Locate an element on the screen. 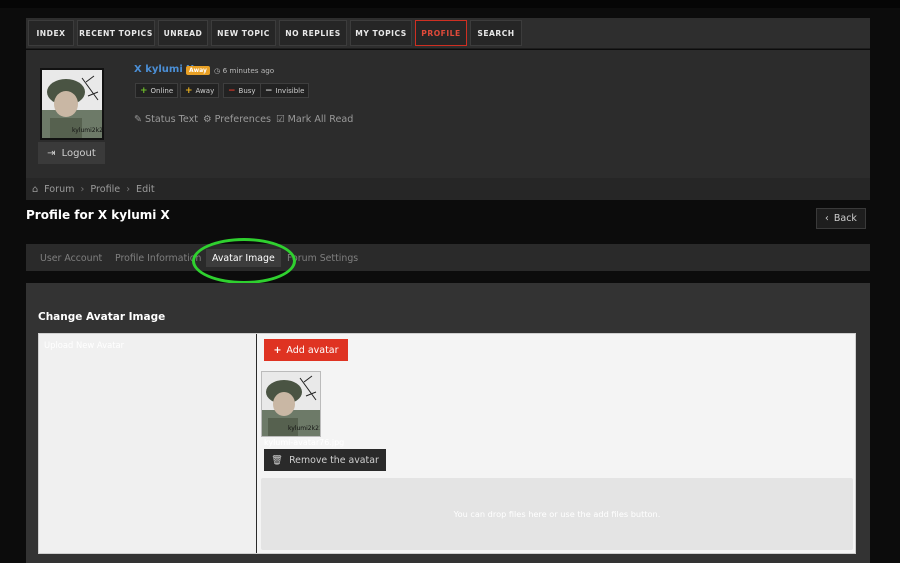  status-away-label: Away is located at coordinates (205, 90).